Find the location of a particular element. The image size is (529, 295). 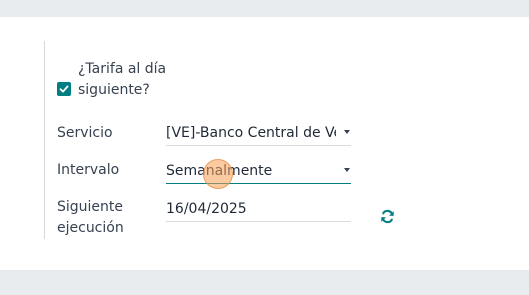

next-day-rate-checkbox is located at coordinates (64, 89).